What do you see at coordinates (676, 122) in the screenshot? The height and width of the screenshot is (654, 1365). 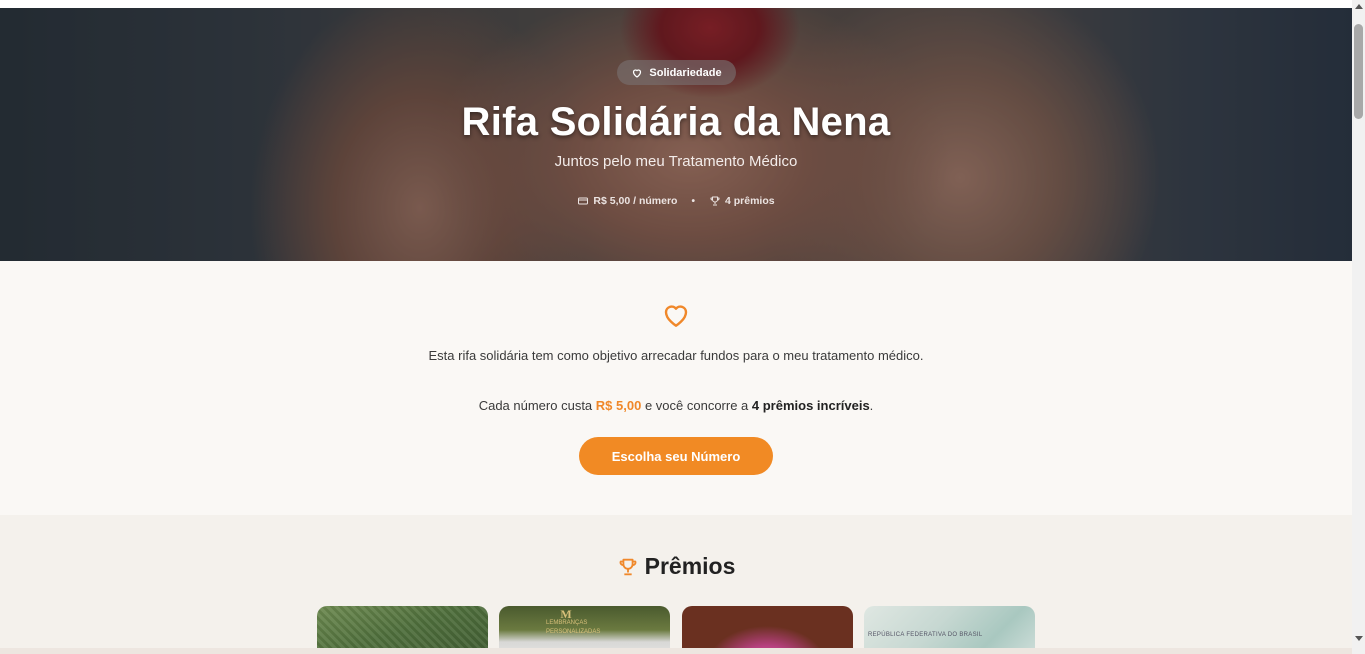 I see `page-title: Rifa Solidária da Nena` at bounding box center [676, 122].